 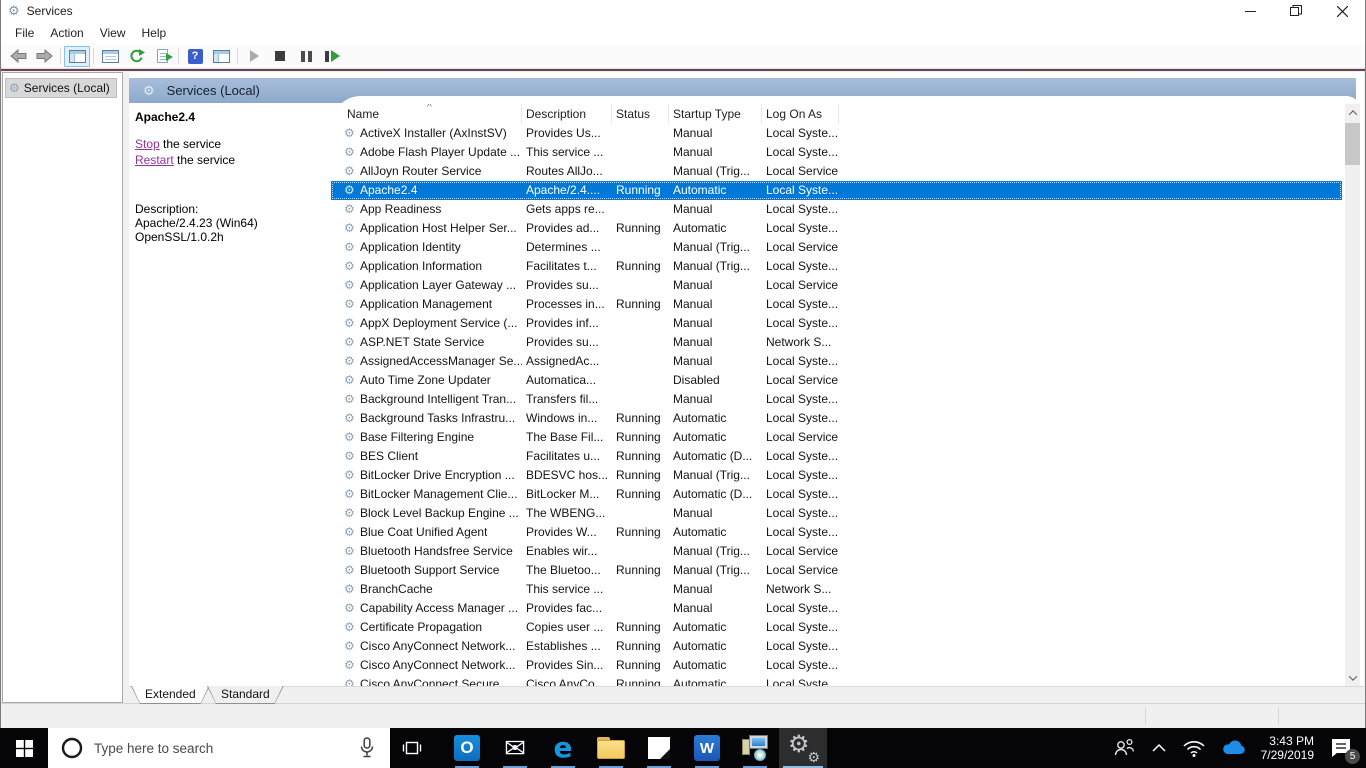 What do you see at coordinates (349, 551) in the screenshot?
I see `service-gear-icon: ⚙` at bounding box center [349, 551].